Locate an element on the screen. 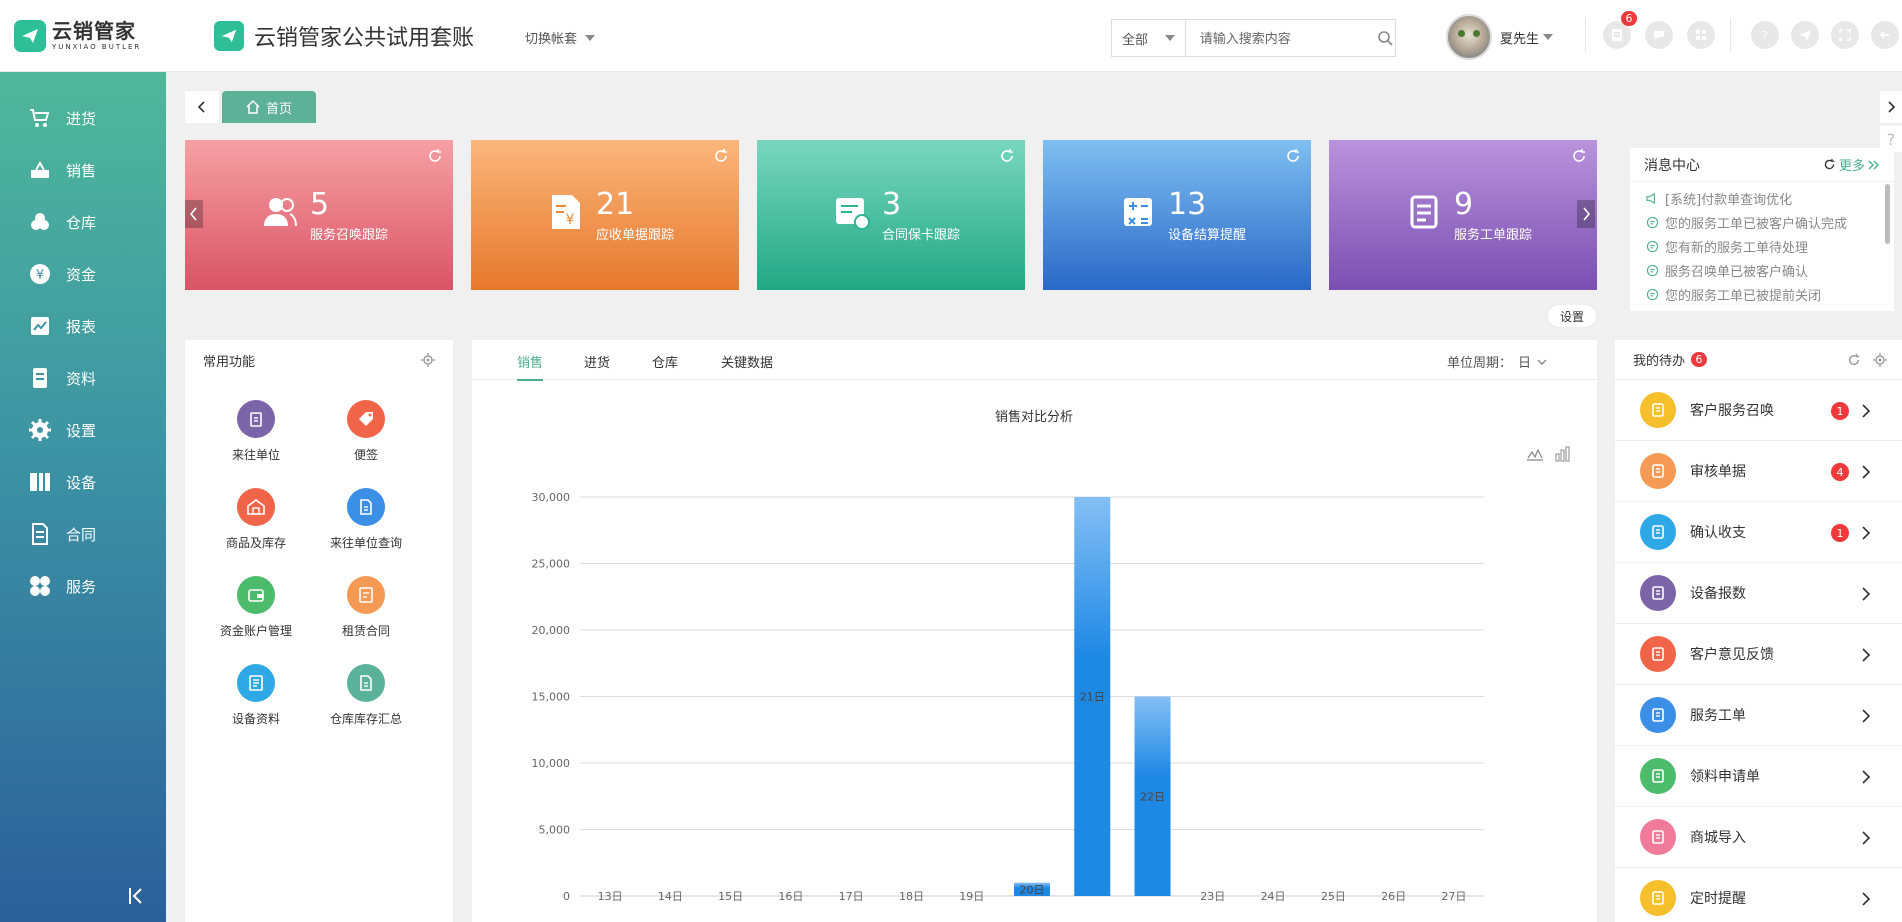 Image resolution: width=1902 pixels, height=922 pixels. sidebar-item-services: 服务 is located at coordinates (83, 586).